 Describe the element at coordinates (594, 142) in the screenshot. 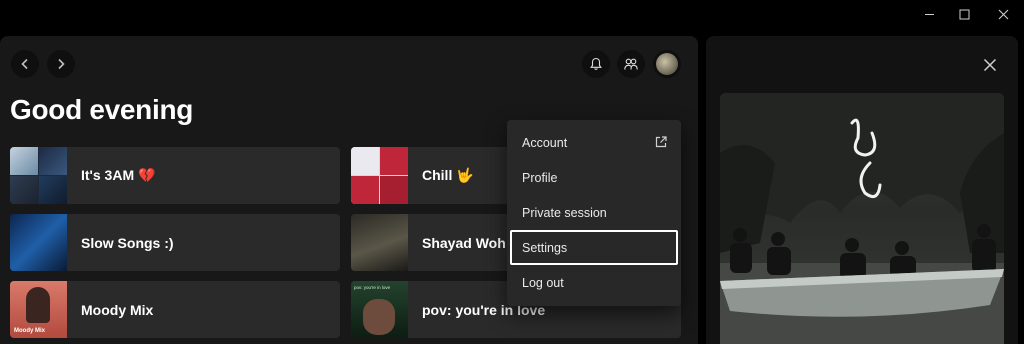

I see `menu-item-account: Account` at that location.